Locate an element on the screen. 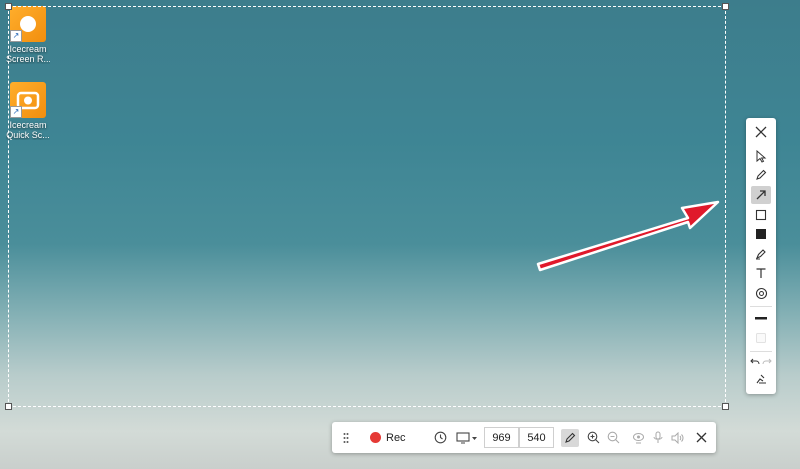  select-cursor-icon is located at coordinates (761, 156).